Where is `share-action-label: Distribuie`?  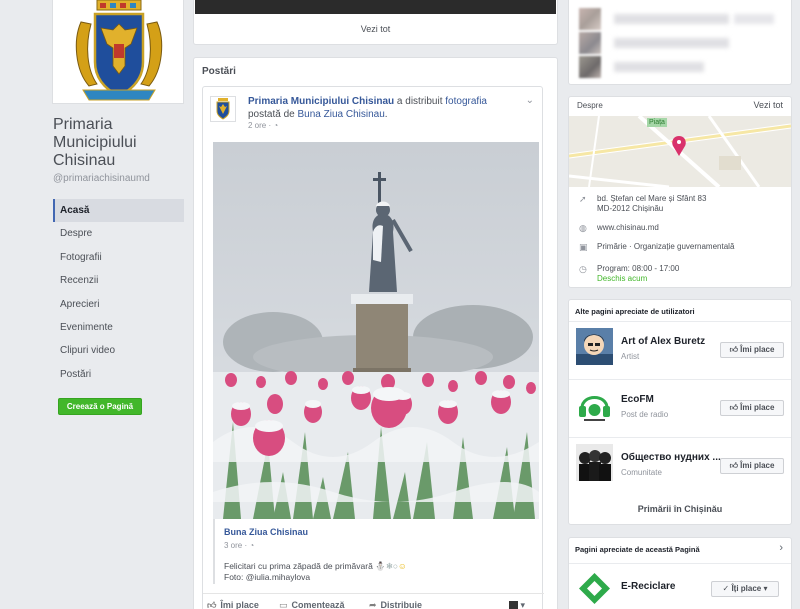
share-action-label: Distribuie is located at coordinates (401, 604).